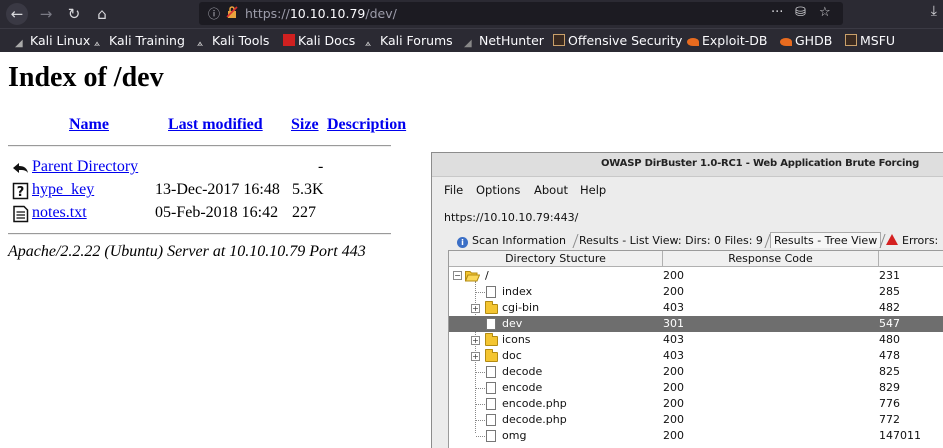  What do you see at coordinates (102, 14) in the screenshot?
I see `home-icon: ⌂` at bounding box center [102, 14].